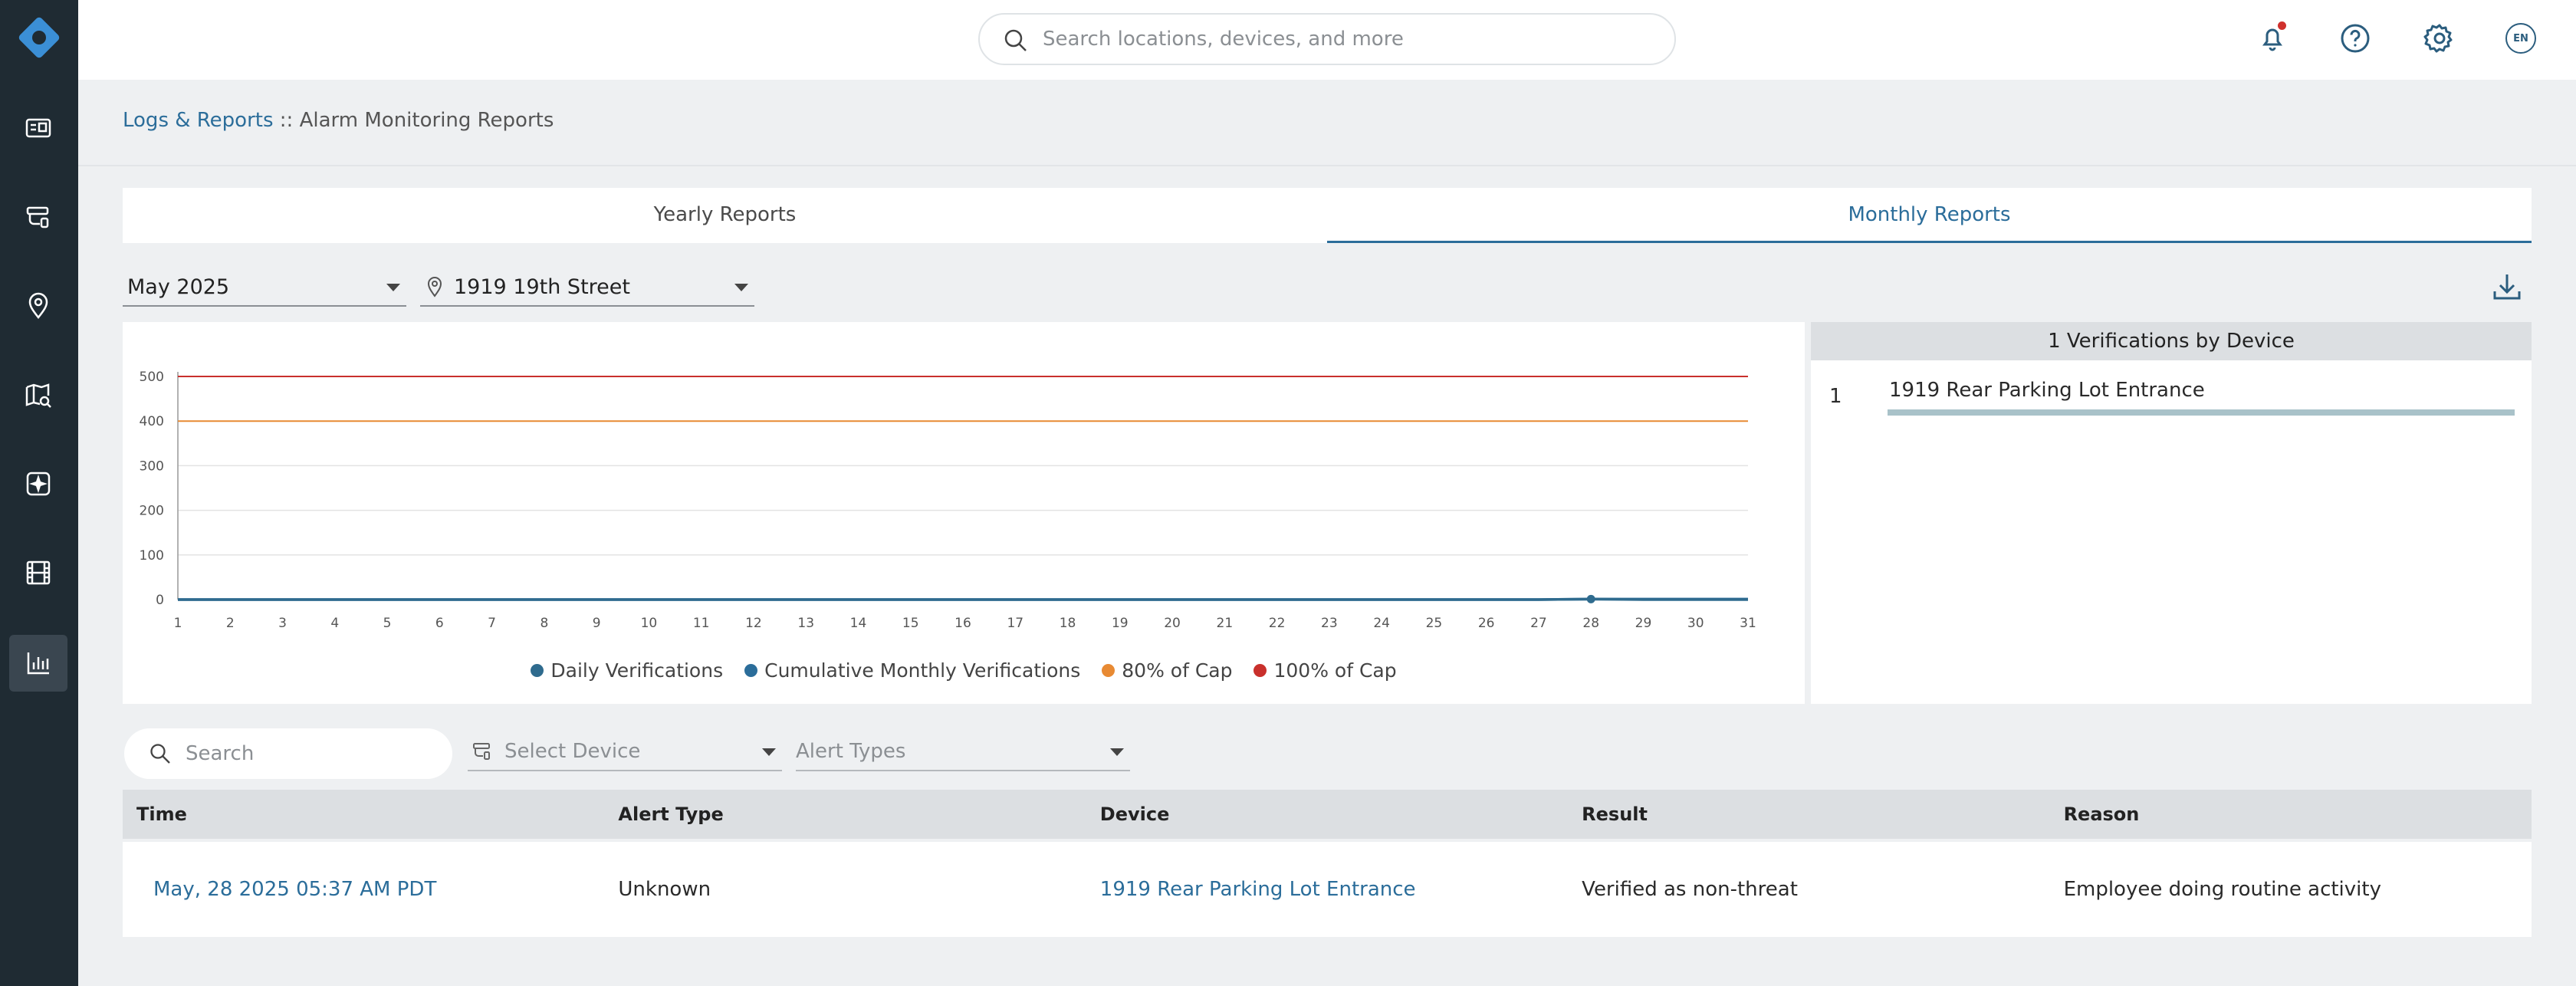 This screenshot has height=986, width=2576. What do you see at coordinates (1487, 623) in the screenshot?
I see `x-tick-label: 26` at bounding box center [1487, 623].